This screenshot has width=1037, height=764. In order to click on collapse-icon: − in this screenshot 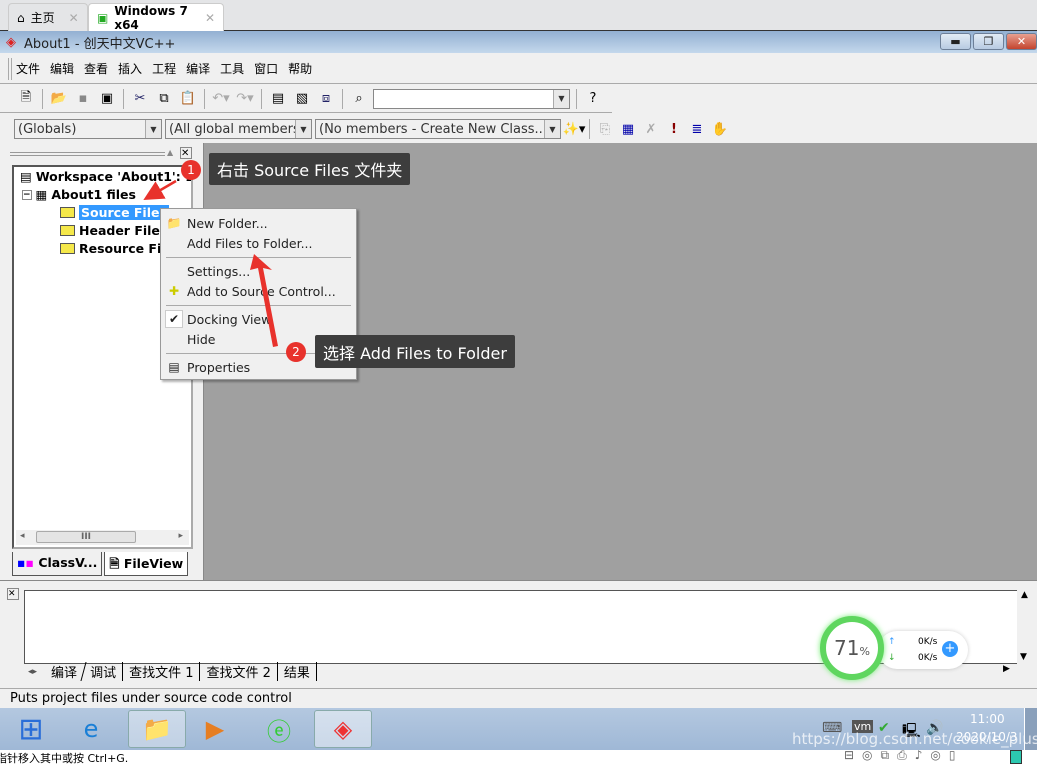, I will do `click(27, 194)`.